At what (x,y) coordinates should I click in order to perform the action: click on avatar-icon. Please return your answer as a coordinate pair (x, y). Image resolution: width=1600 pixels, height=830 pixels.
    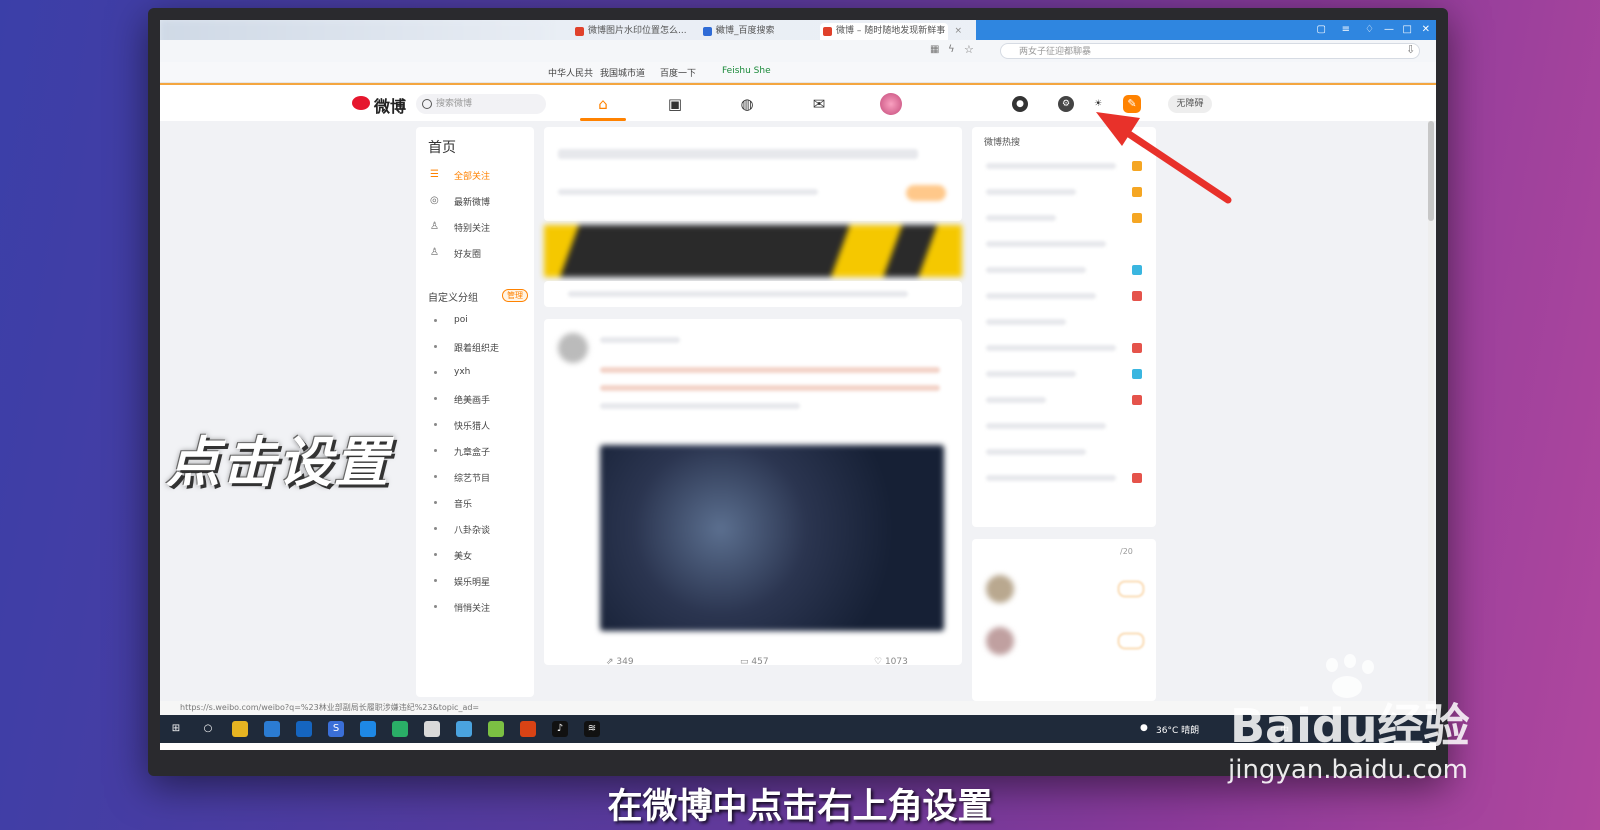
    Looking at the image, I should click on (891, 104).